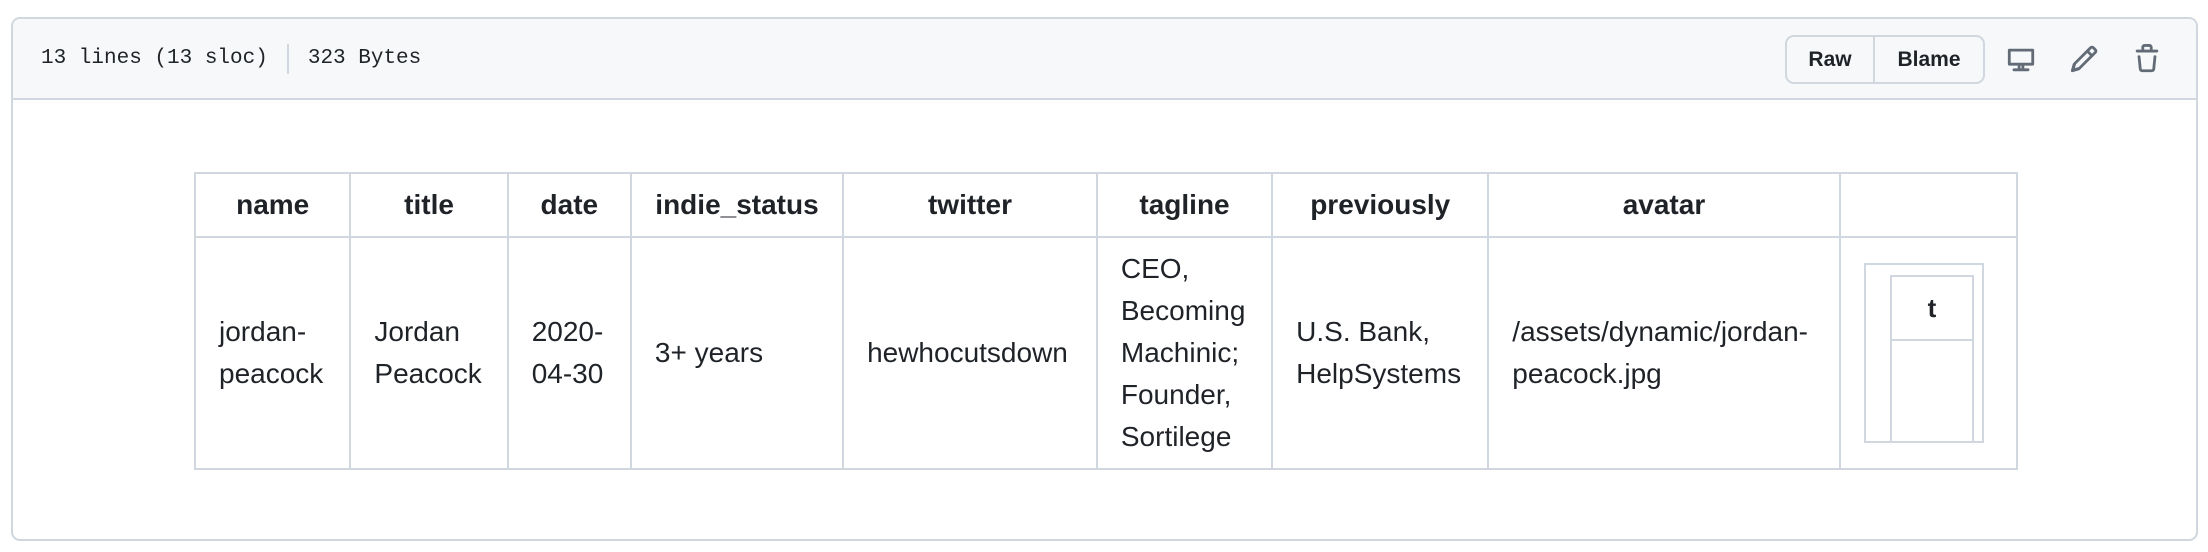 This screenshot has height=552, width=2208. What do you see at coordinates (1928, 205) in the screenshot?
I see `column-header` at bounding box center [1928, 205].